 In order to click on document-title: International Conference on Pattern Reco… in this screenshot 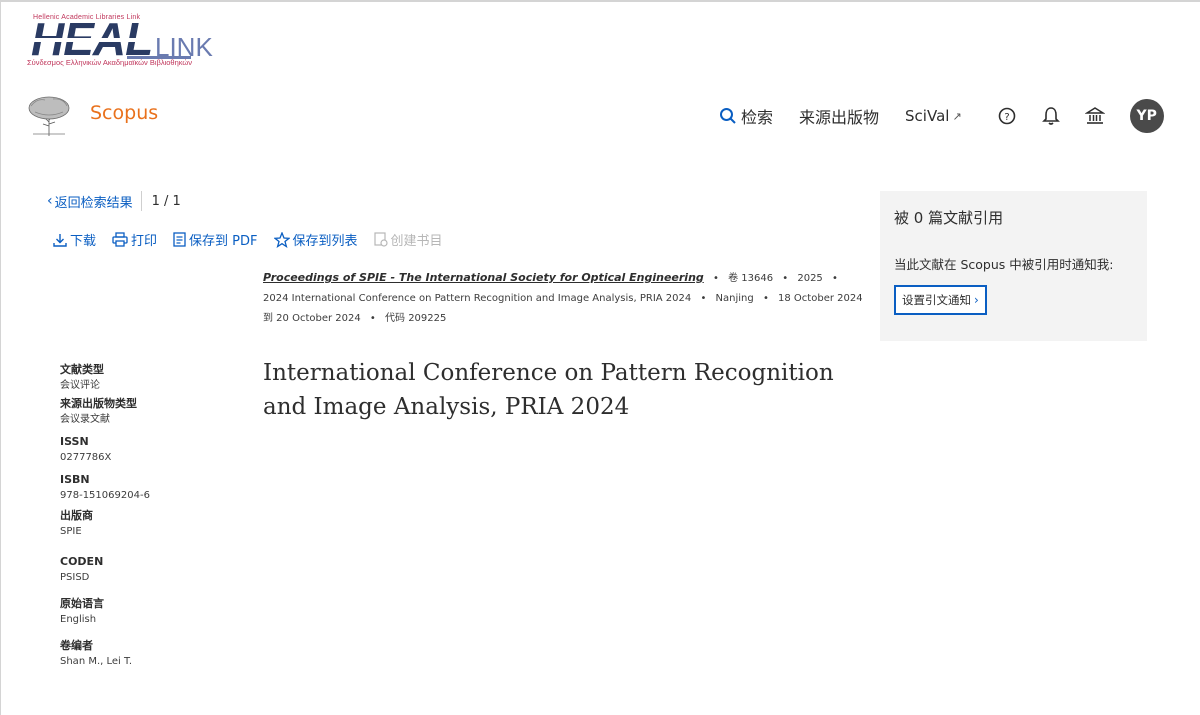, I will do `click(548, 390)`.